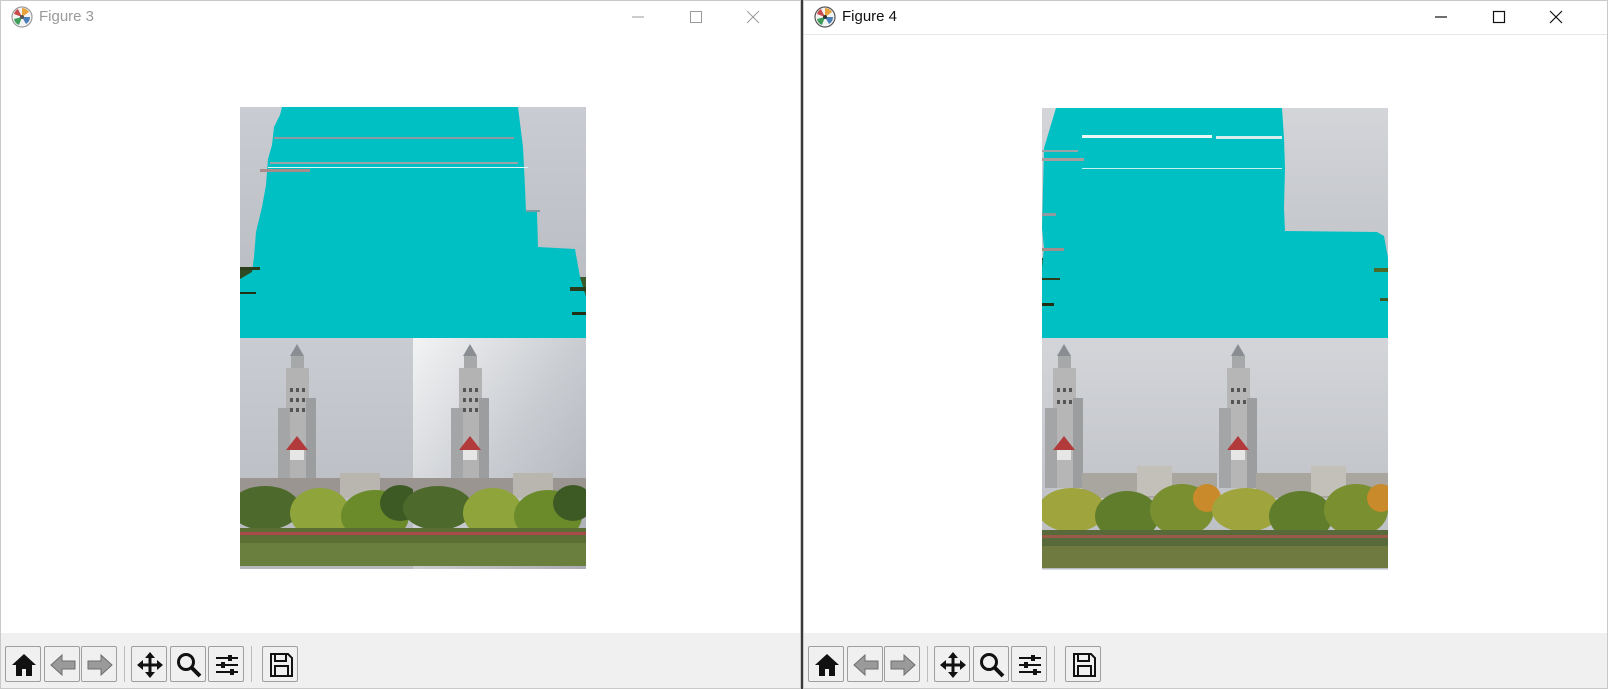 The width and height of the screenshot is (1608, 689). What do you see at coordinates (400, 17) in the screenshot?
I see `title-bar: Figure 3` at bounding box center [400, 17].